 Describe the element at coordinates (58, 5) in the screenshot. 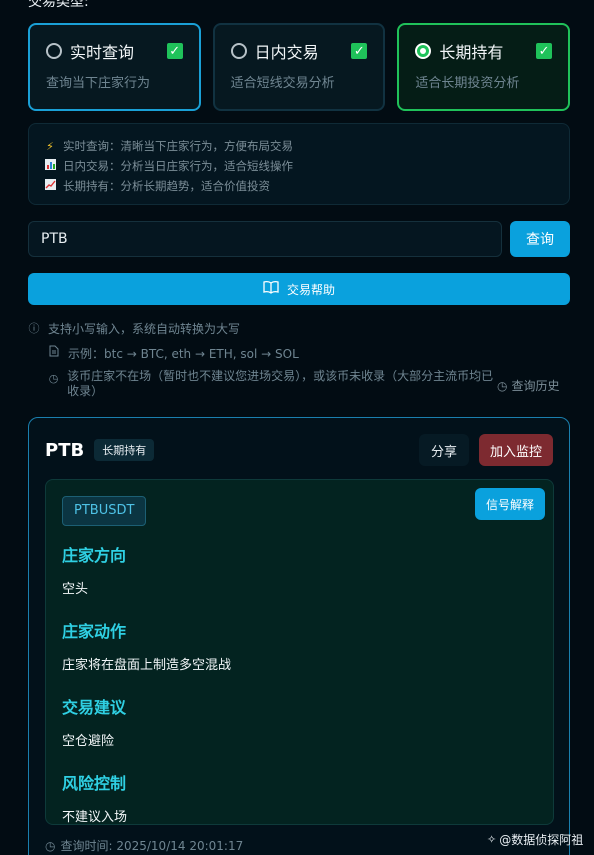

I see `section-title: 交易类型:` at that location.